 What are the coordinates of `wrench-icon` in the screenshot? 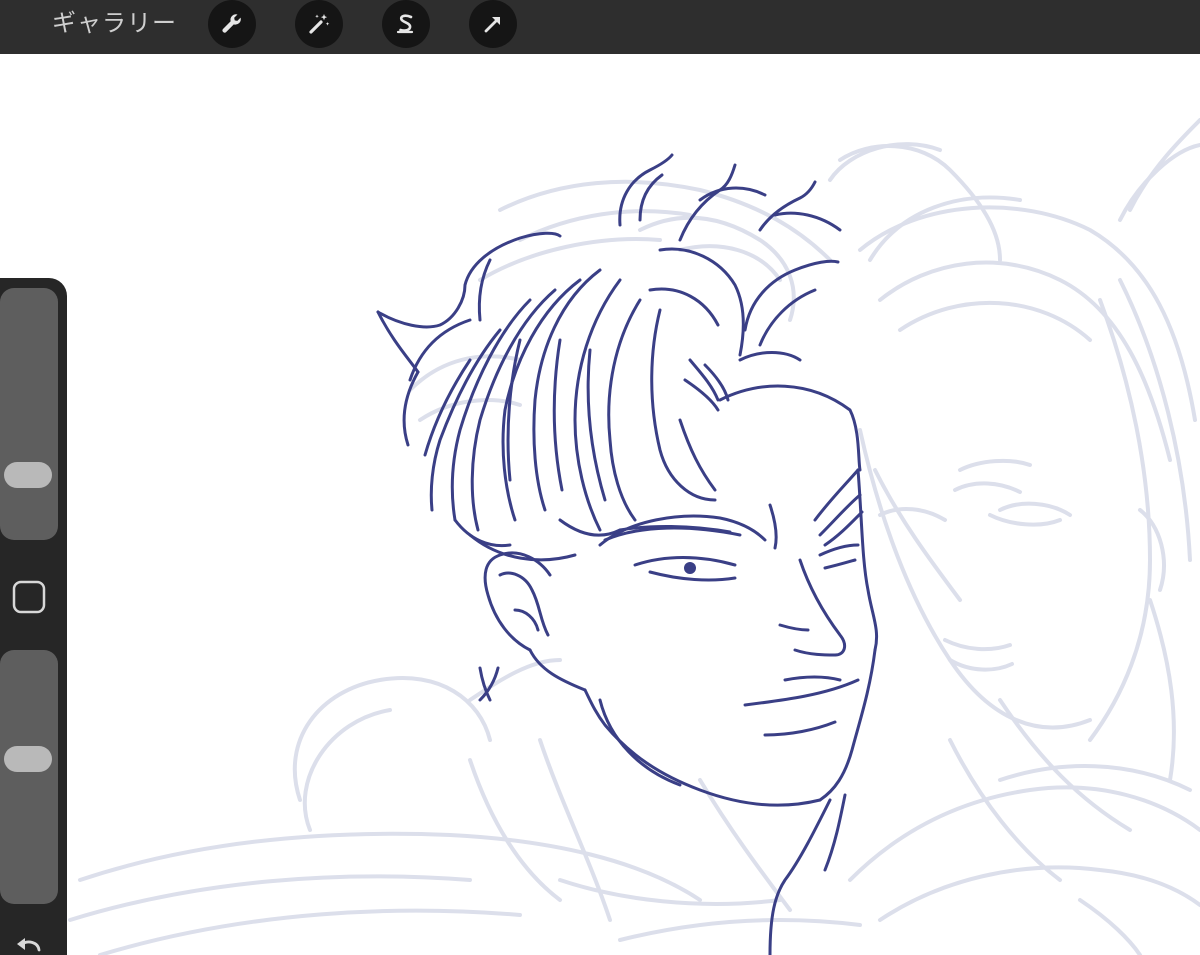 It's located at (231, 23).